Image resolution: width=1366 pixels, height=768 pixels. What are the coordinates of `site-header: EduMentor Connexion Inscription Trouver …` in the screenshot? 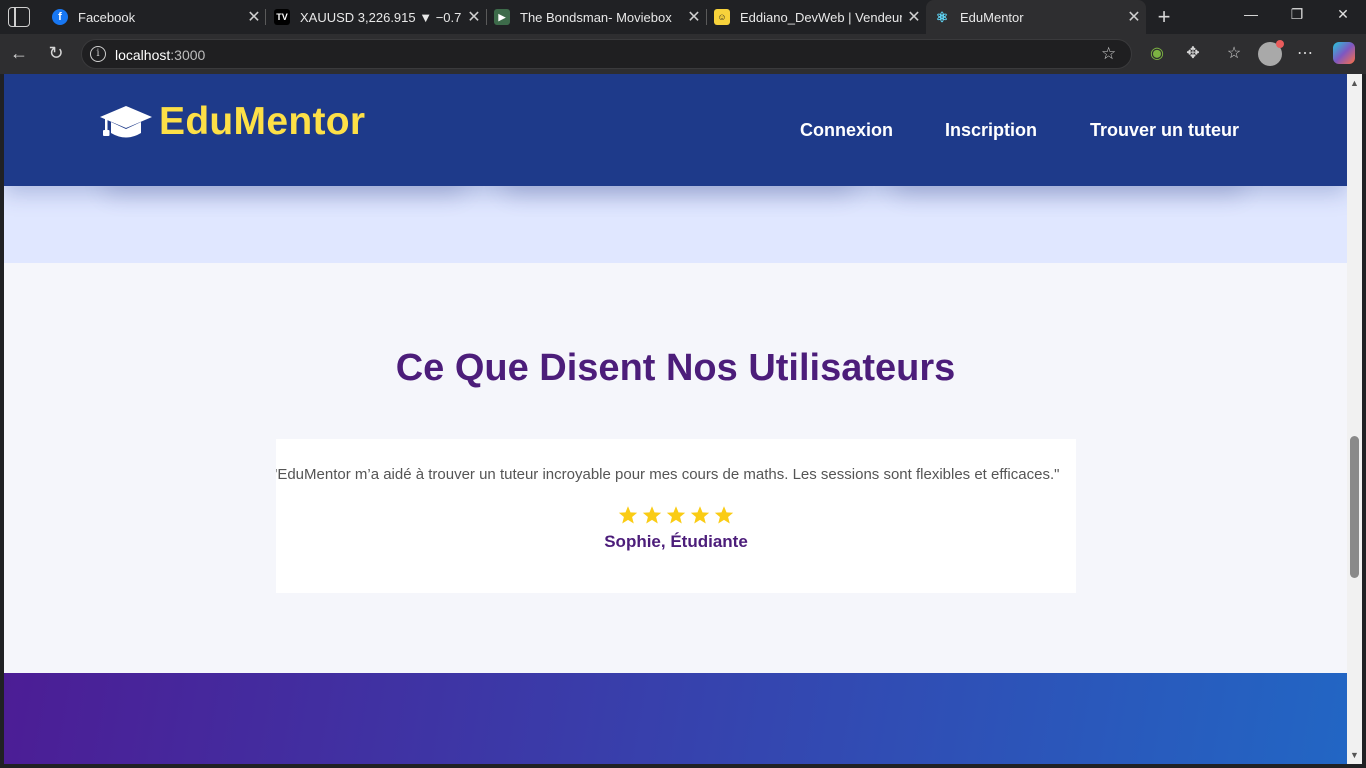 It's located at (675, 130).